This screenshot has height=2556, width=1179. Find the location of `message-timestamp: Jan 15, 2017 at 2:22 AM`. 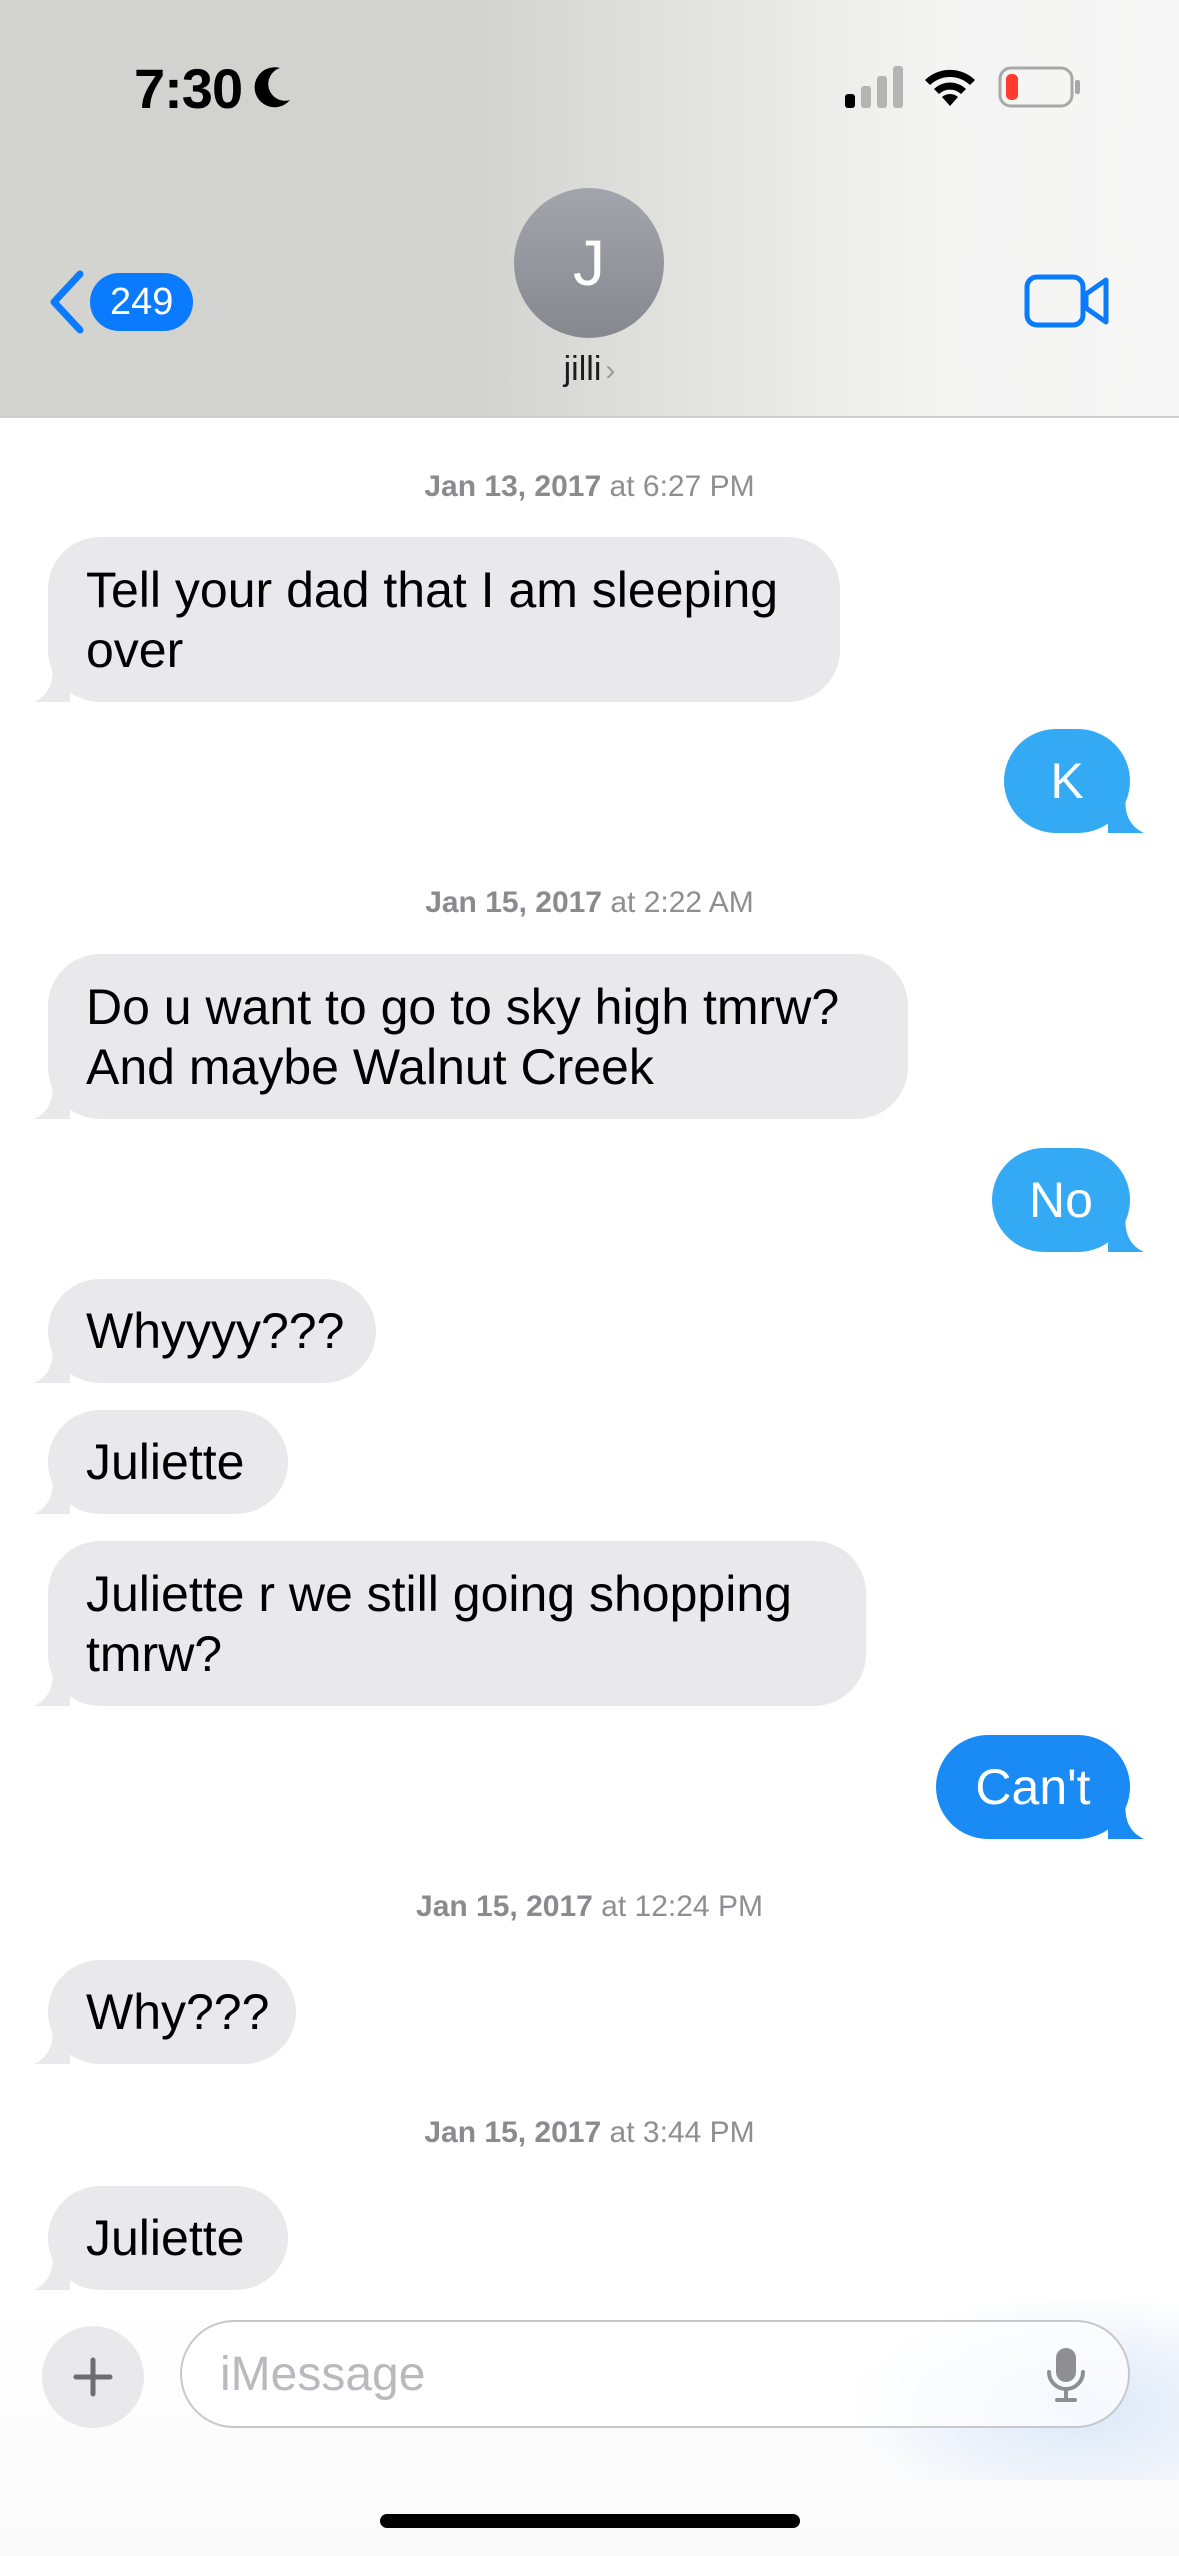

message-timestamp: Jan 15, 2017 at 2:22 AM is located at coordinates (589, 903).